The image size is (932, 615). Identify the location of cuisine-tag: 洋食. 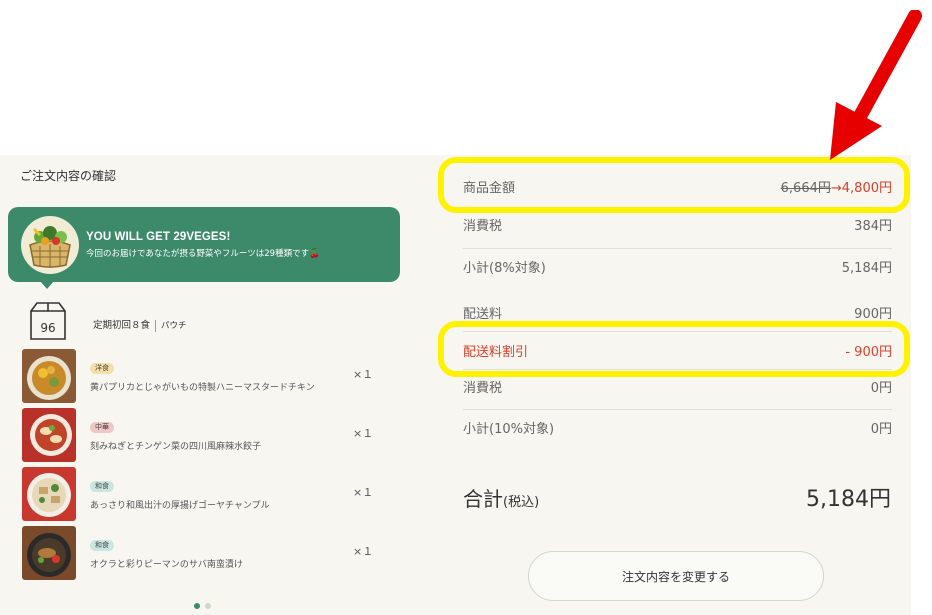
(102, 368).